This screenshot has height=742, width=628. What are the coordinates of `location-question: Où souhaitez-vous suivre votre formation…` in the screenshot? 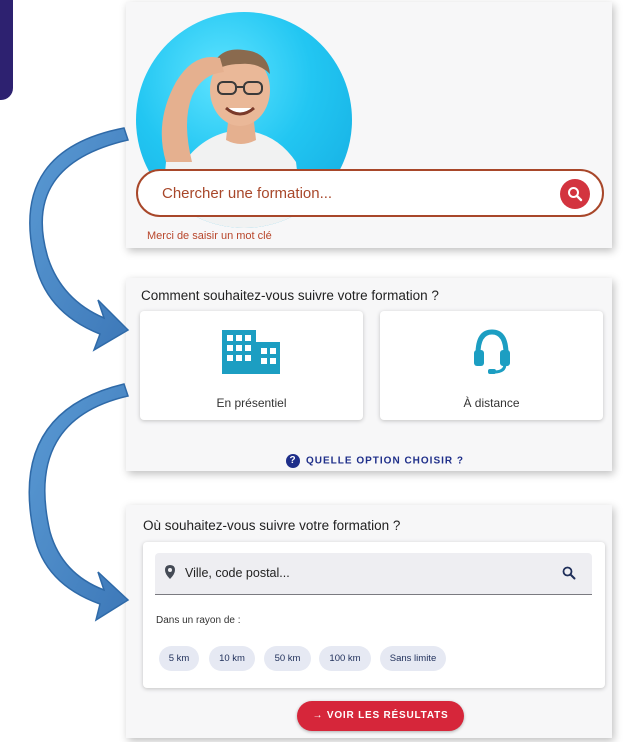 It's located at (272, 525).